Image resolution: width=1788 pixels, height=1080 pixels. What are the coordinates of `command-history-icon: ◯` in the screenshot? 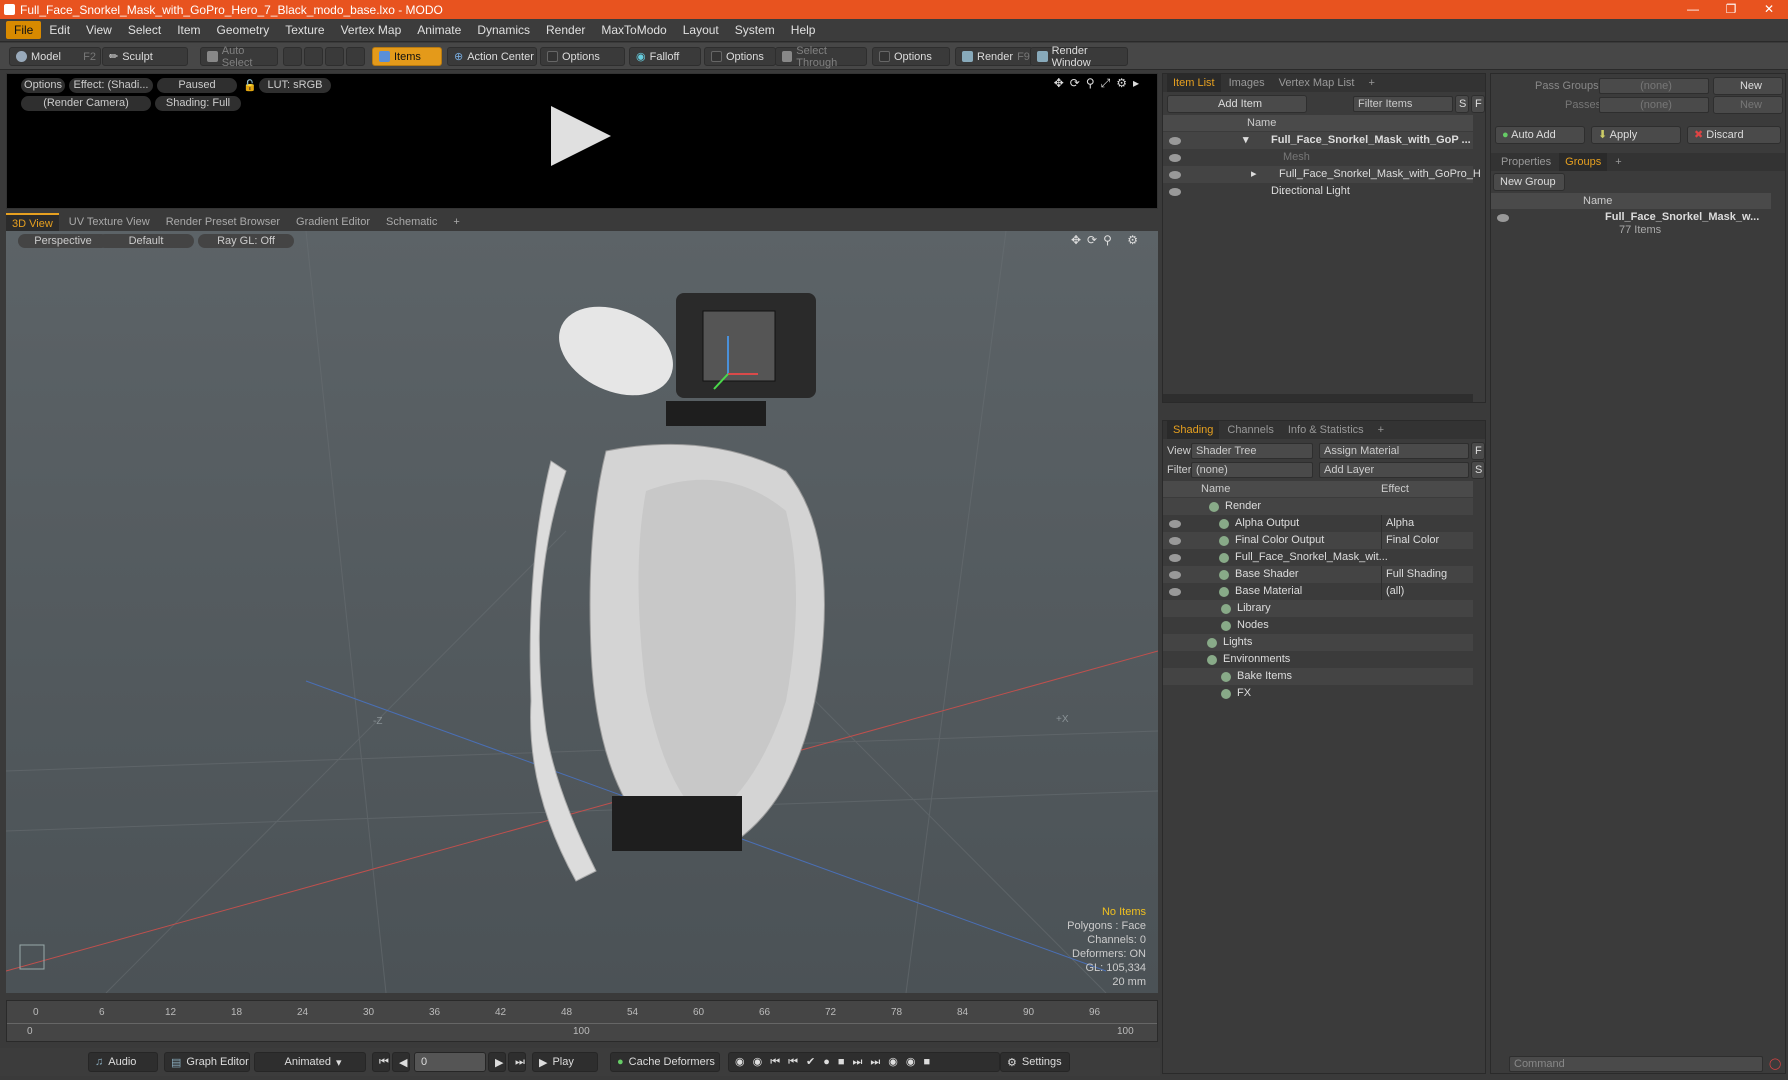 It's located at (1775, 1063).